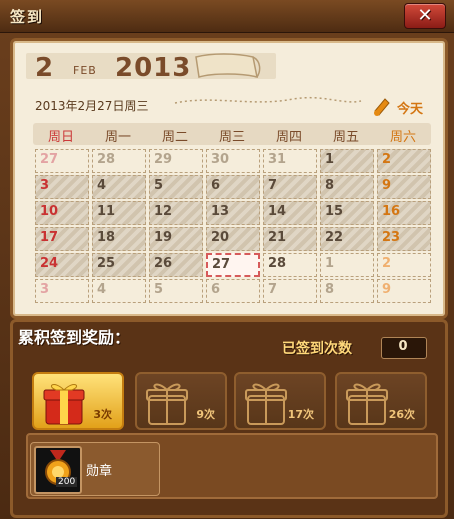 This screenshot has width=454, height=519. What do you see at coordinates (277, 211) in the screenshot?
I see `day-number: 14` at bounding box center [277, 211].